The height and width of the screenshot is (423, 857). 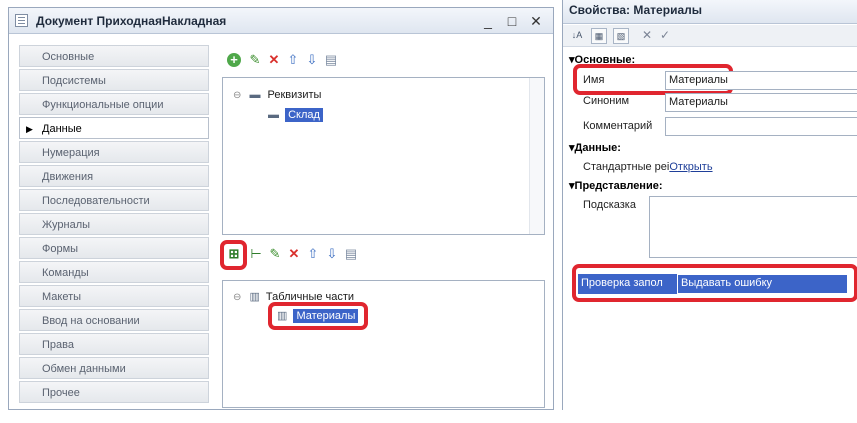 I want to click on hint-label: Подсказка, so click(x=609, y=205).